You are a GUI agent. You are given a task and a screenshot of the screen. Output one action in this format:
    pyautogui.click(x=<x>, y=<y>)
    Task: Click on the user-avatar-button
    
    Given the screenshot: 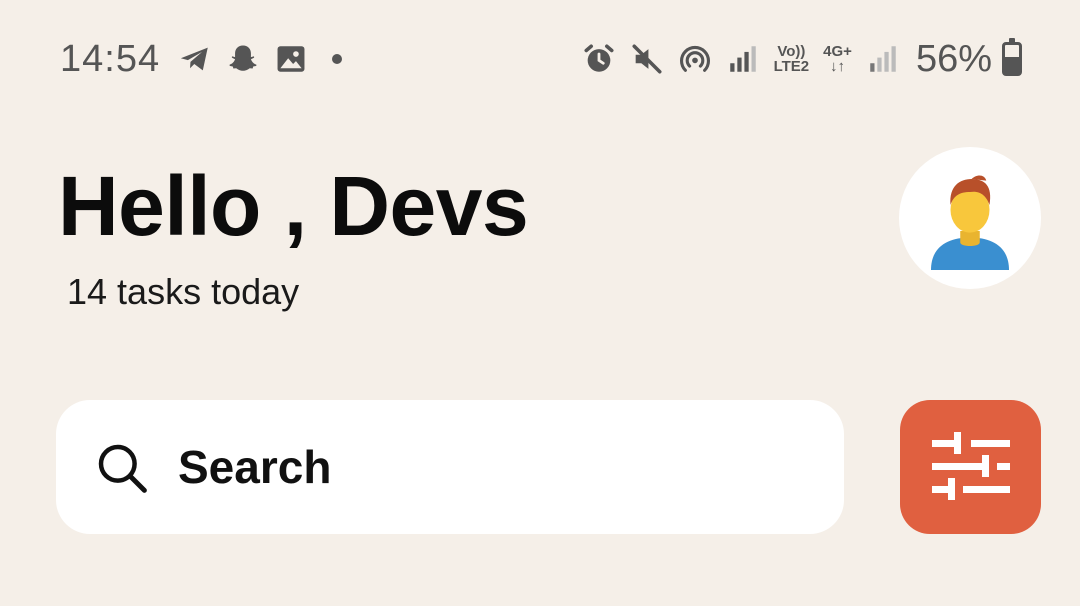 What is the action you would take?
    pyautogui.click(x=970, y=218)
    